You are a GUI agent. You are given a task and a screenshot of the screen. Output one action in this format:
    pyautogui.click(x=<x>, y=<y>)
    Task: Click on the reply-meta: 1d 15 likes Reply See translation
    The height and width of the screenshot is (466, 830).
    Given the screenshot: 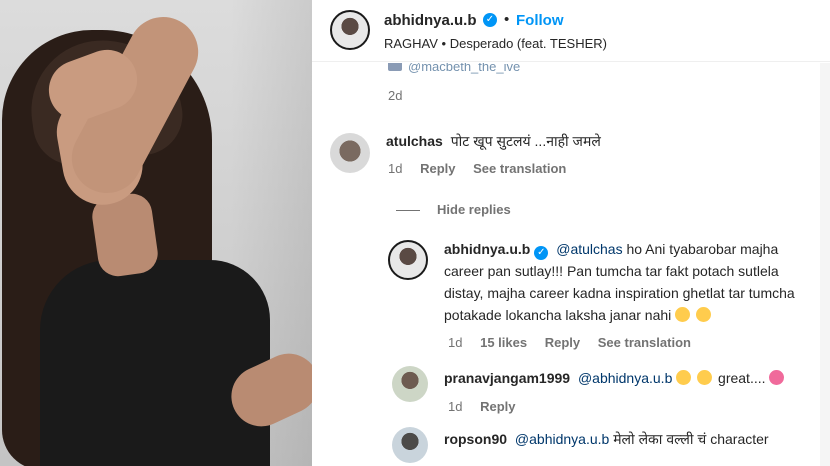 What is the action you would take?
    pyautogui.click(x=576, y=342)
    